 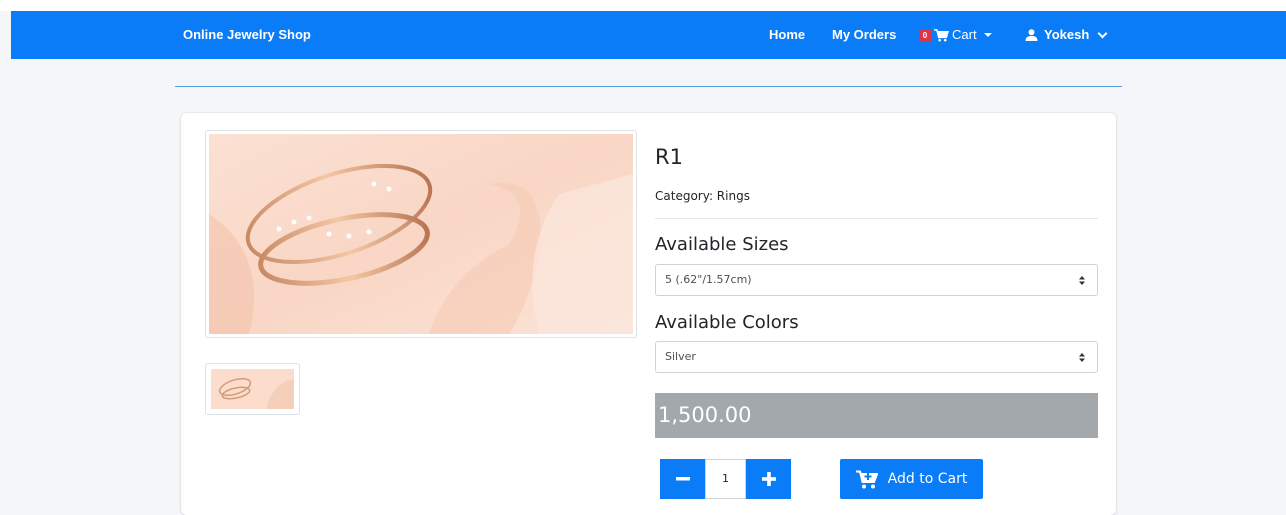 What do you see at coordinates (925, 35) in the screenshot?
I see `cart-count-badge: 0` at bounding box center [925, 35].